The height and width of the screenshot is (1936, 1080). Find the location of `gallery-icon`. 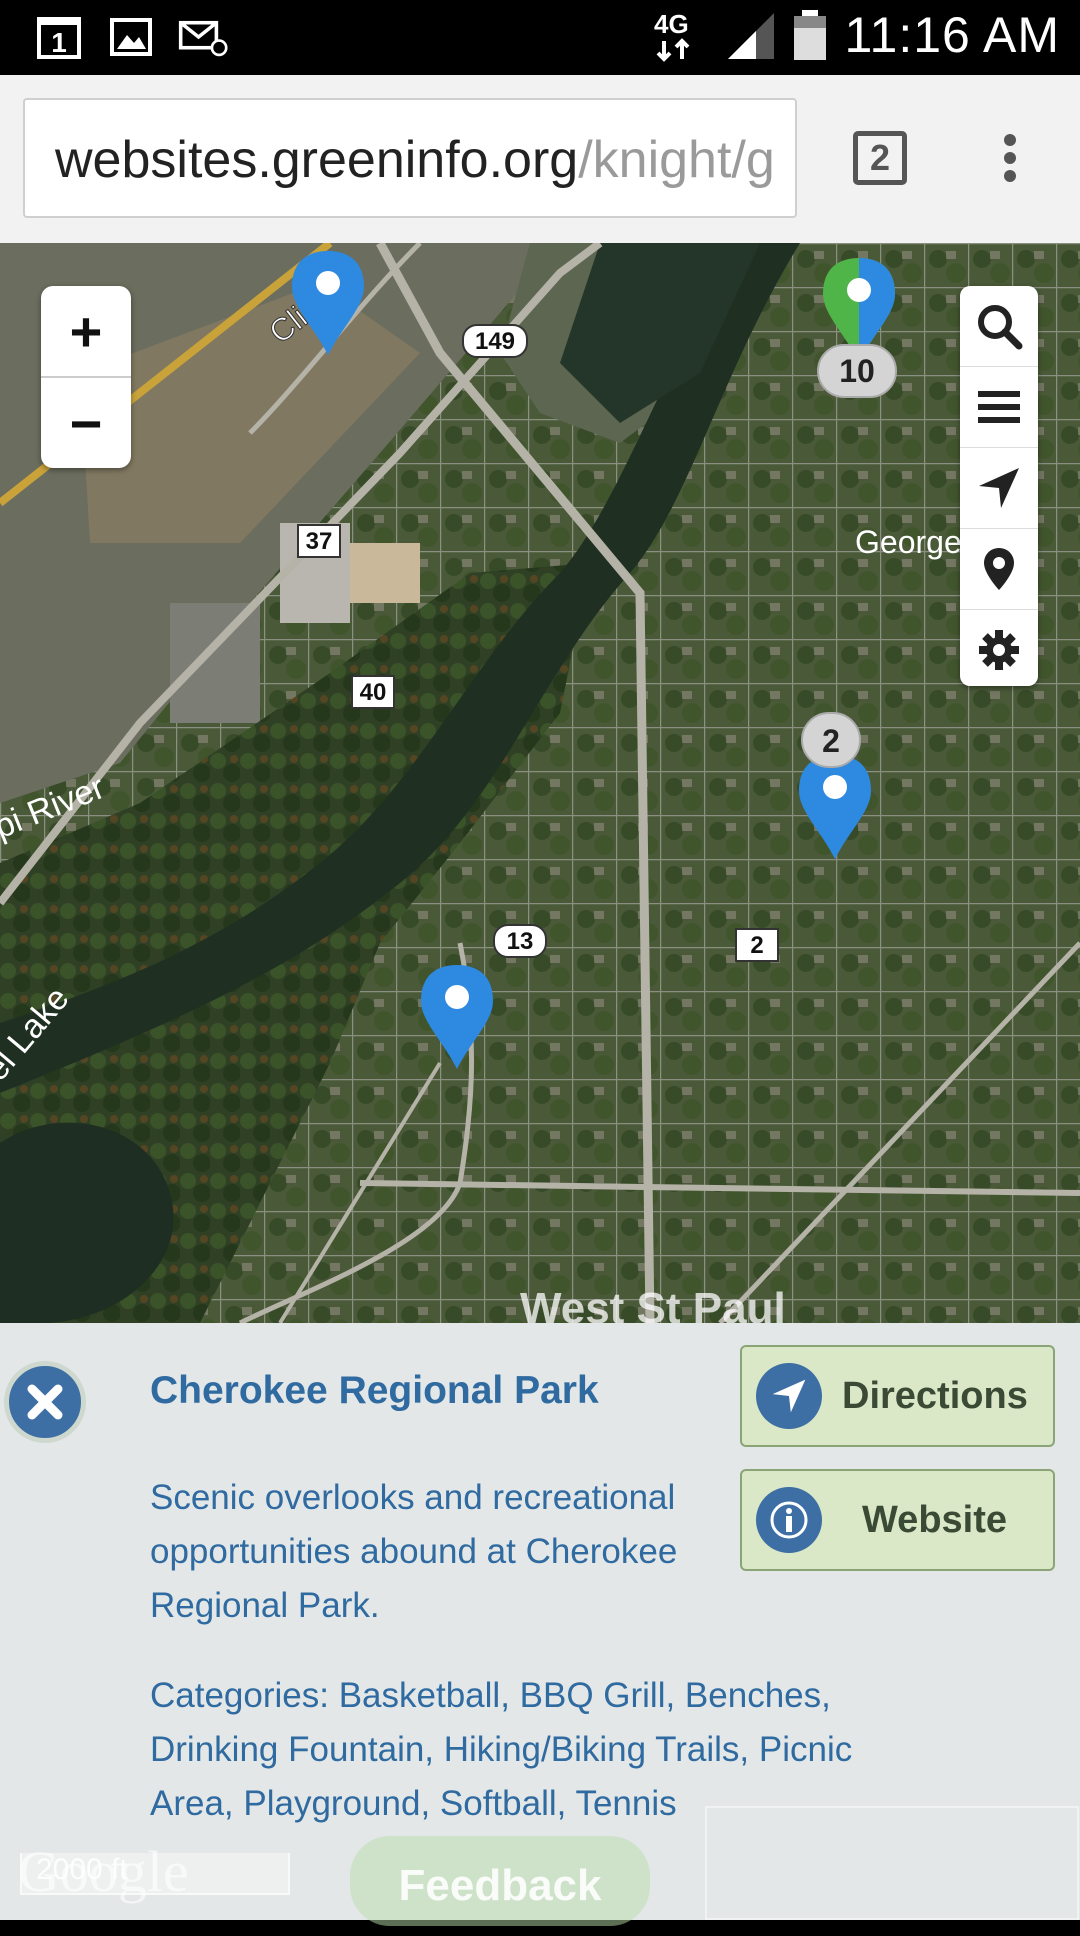

gallery-icon is located at coordinates (131, 37).